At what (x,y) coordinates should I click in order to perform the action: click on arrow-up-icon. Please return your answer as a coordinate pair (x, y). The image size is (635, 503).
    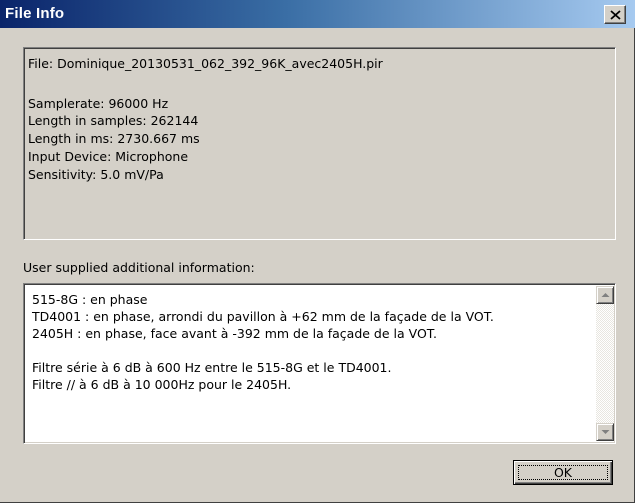
    Looking at the image, I should click on (605, 295).